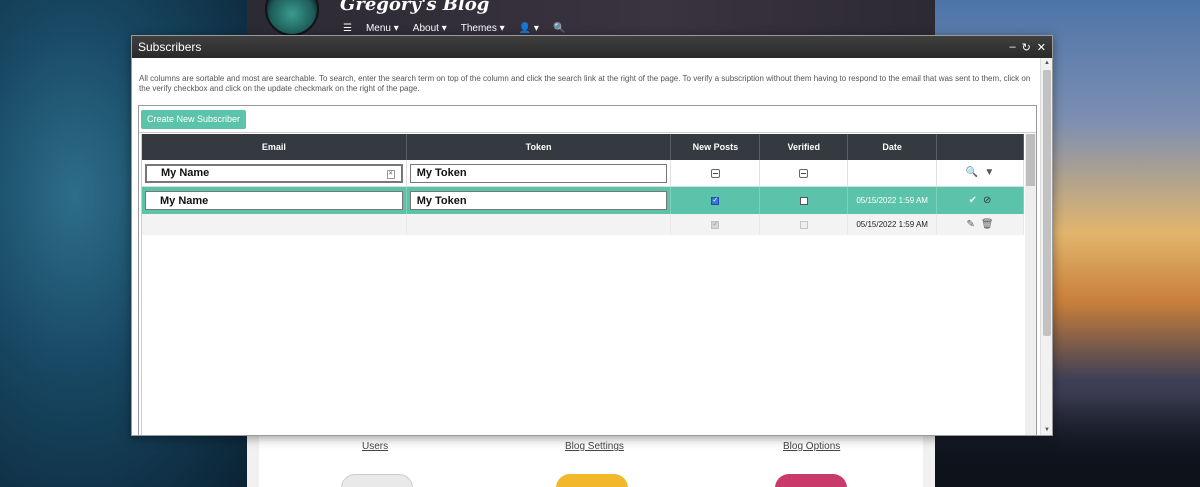  Describe the element at coordinates (811, 446) in the screenshot. I see `link-blog-options: Blog Options` at that location.